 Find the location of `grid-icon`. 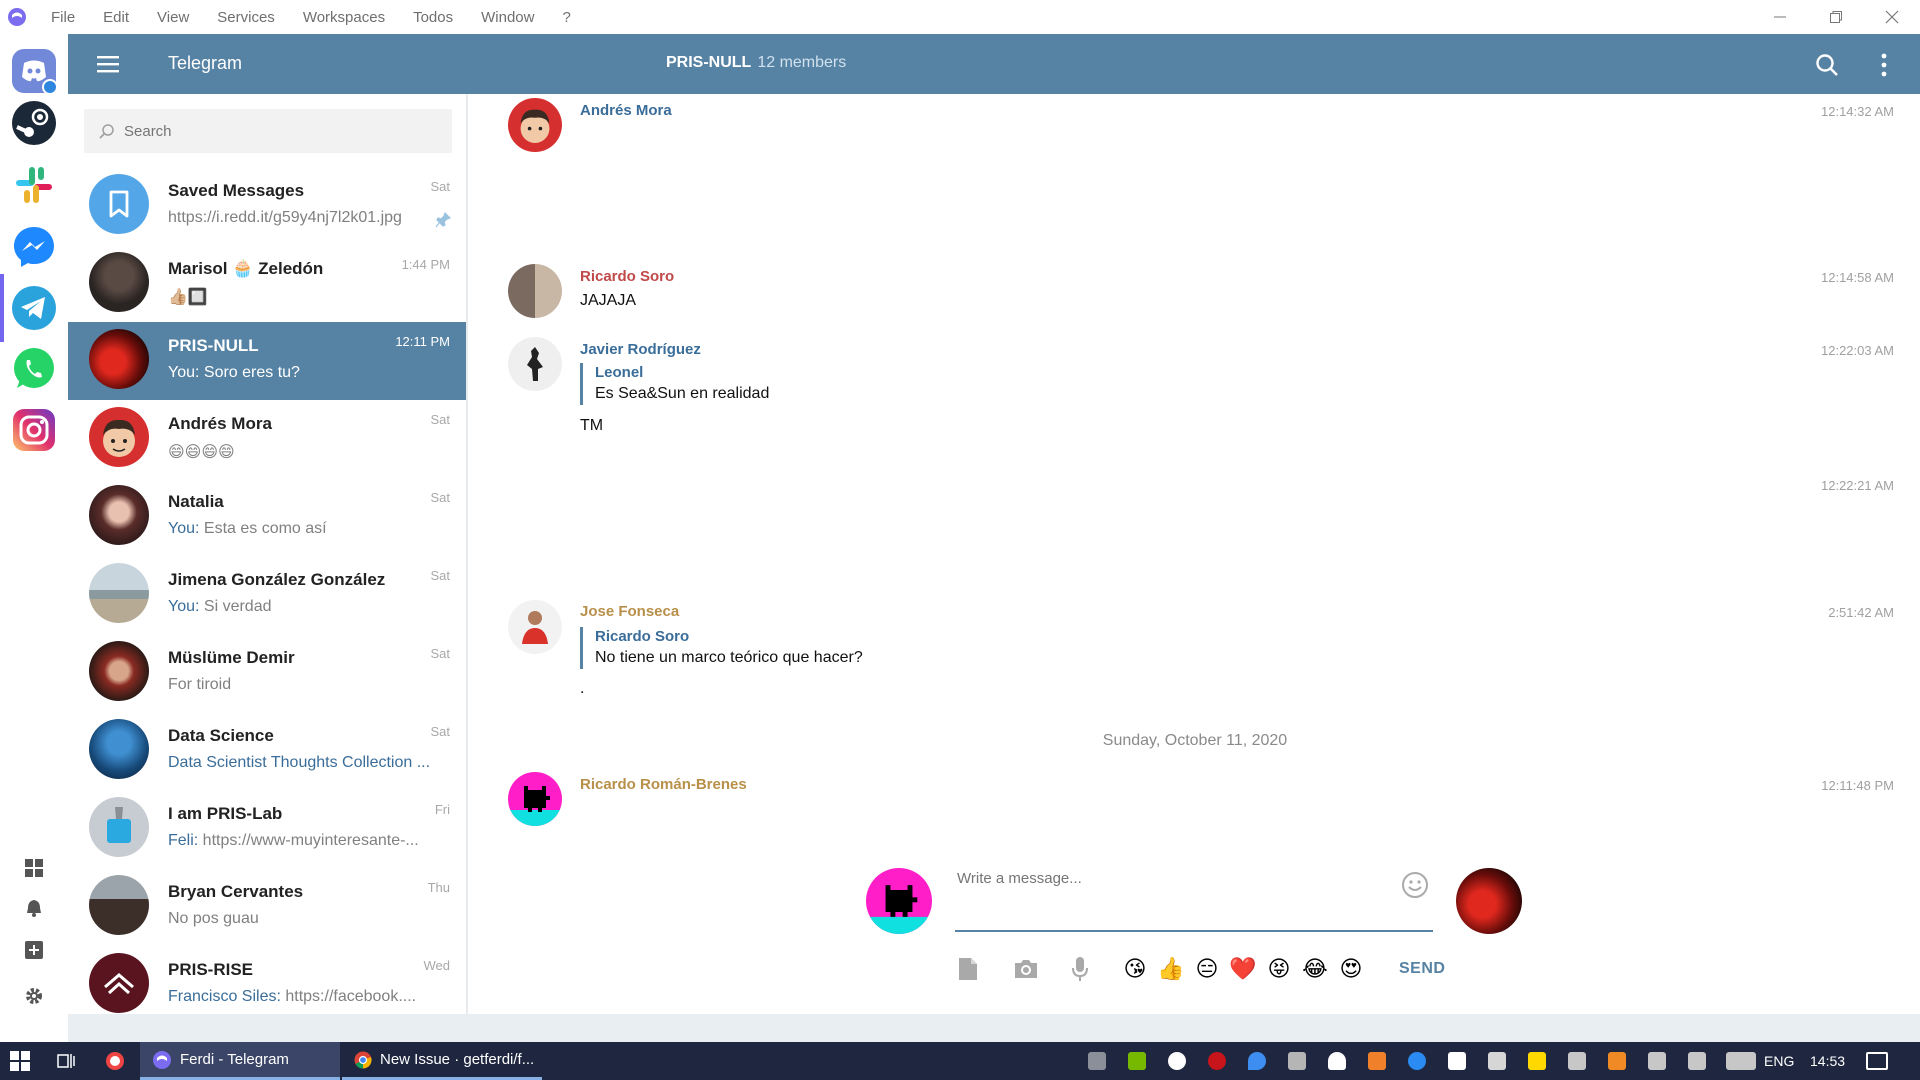

grid-icon is located at coordinates (34, 868).